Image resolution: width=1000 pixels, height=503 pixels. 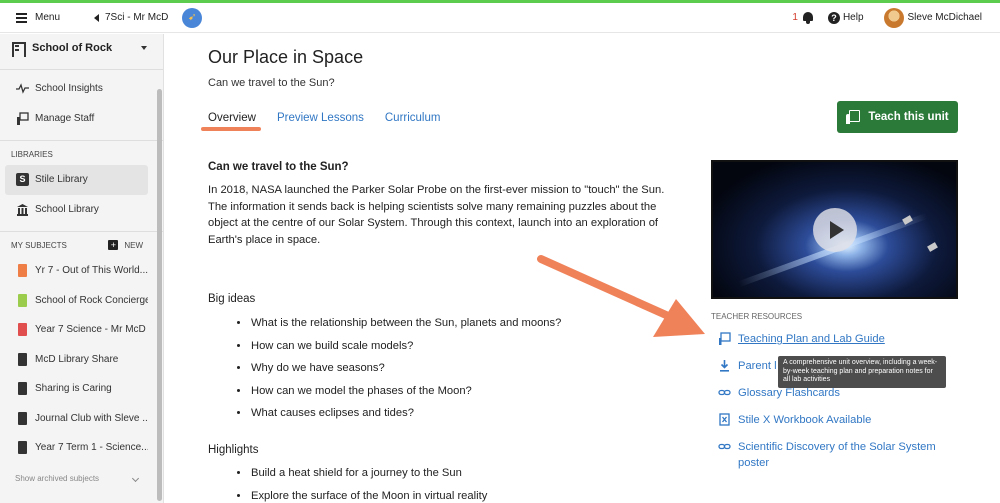 I want to click on class-switcher: 7Sci - Mr McD, so click(x=131, y=17).